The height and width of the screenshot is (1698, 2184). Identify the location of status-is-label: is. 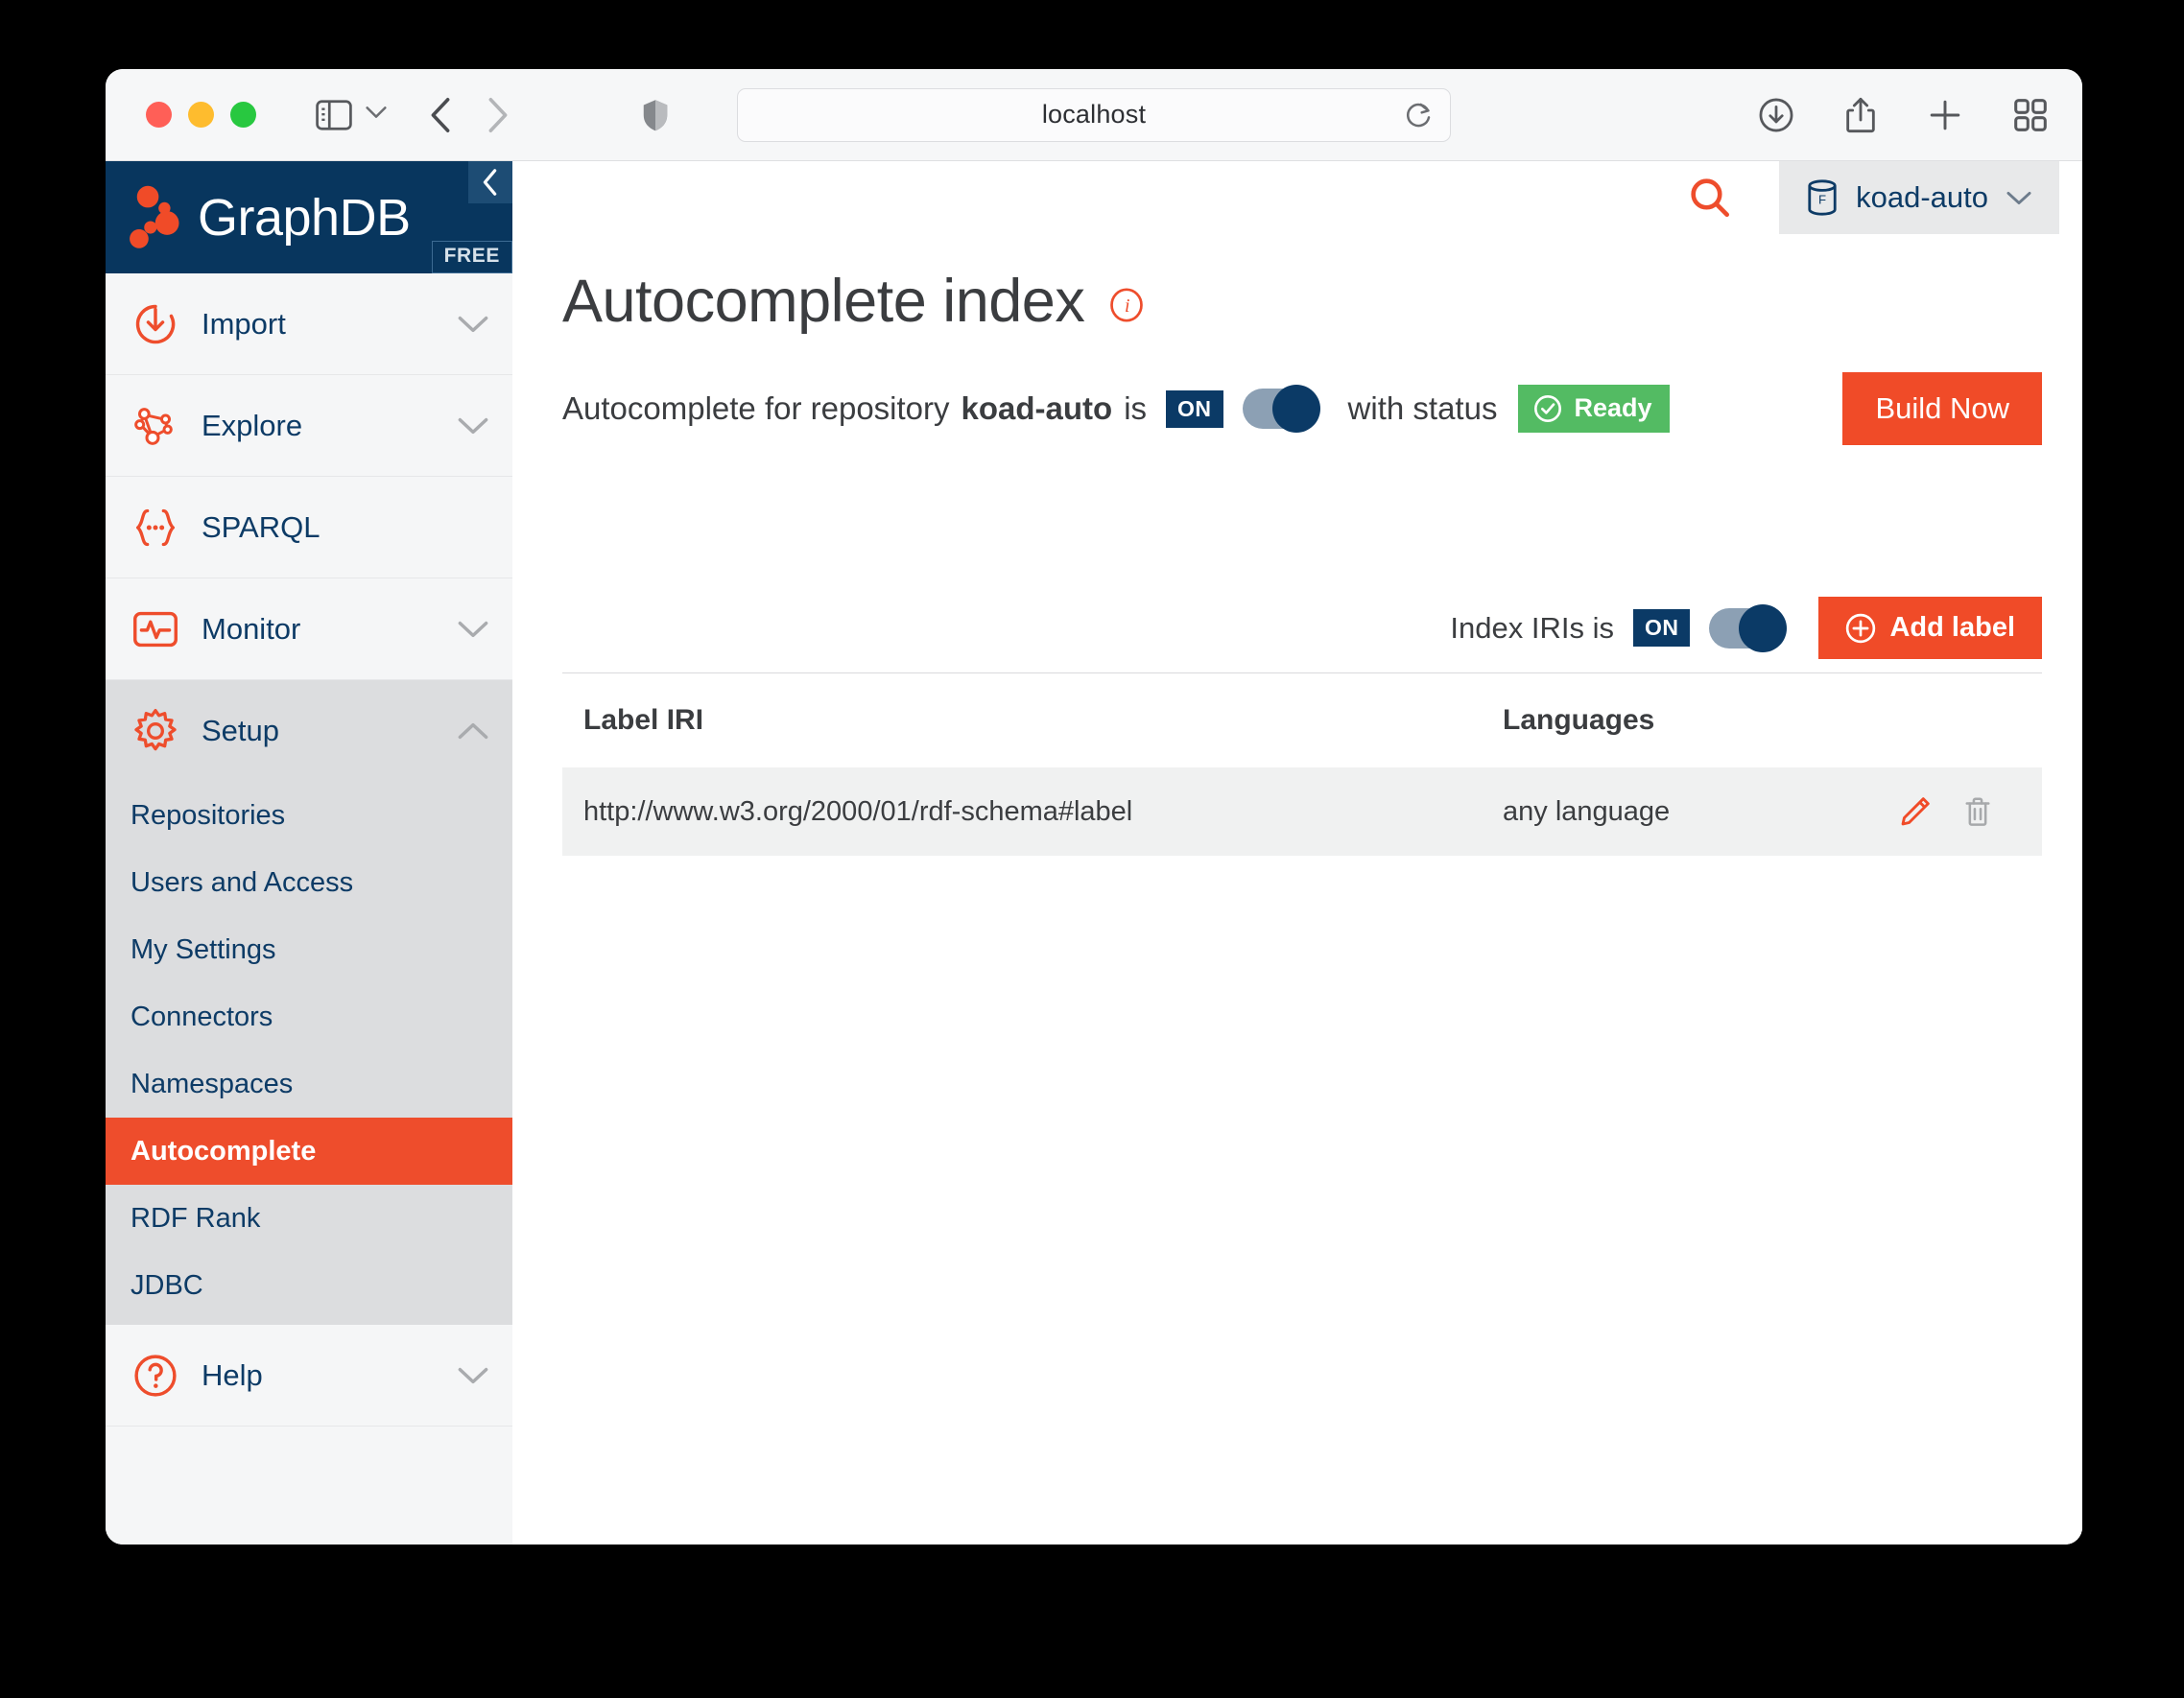
(1136, 408).